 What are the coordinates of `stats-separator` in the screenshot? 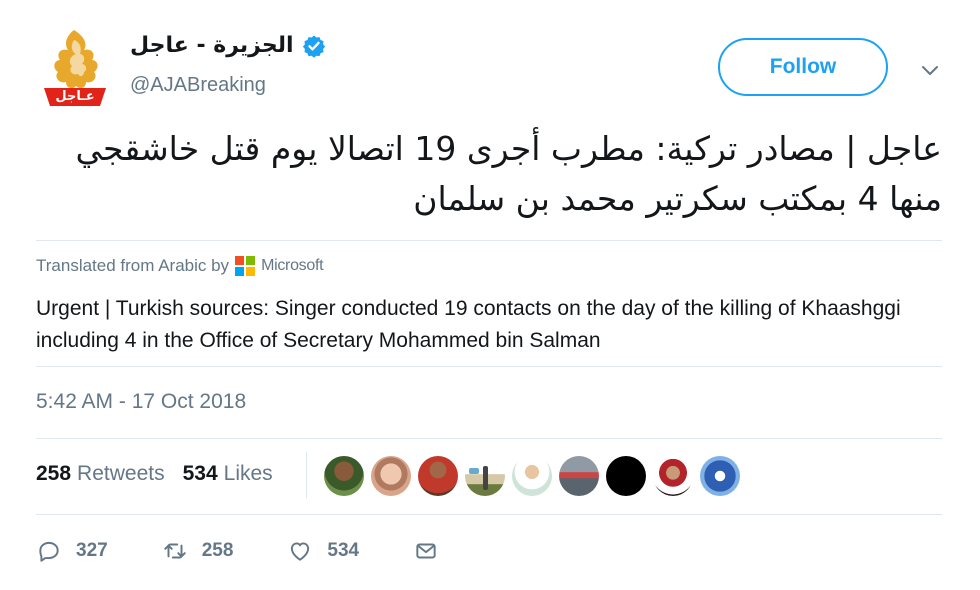 It's located at (306, 475).